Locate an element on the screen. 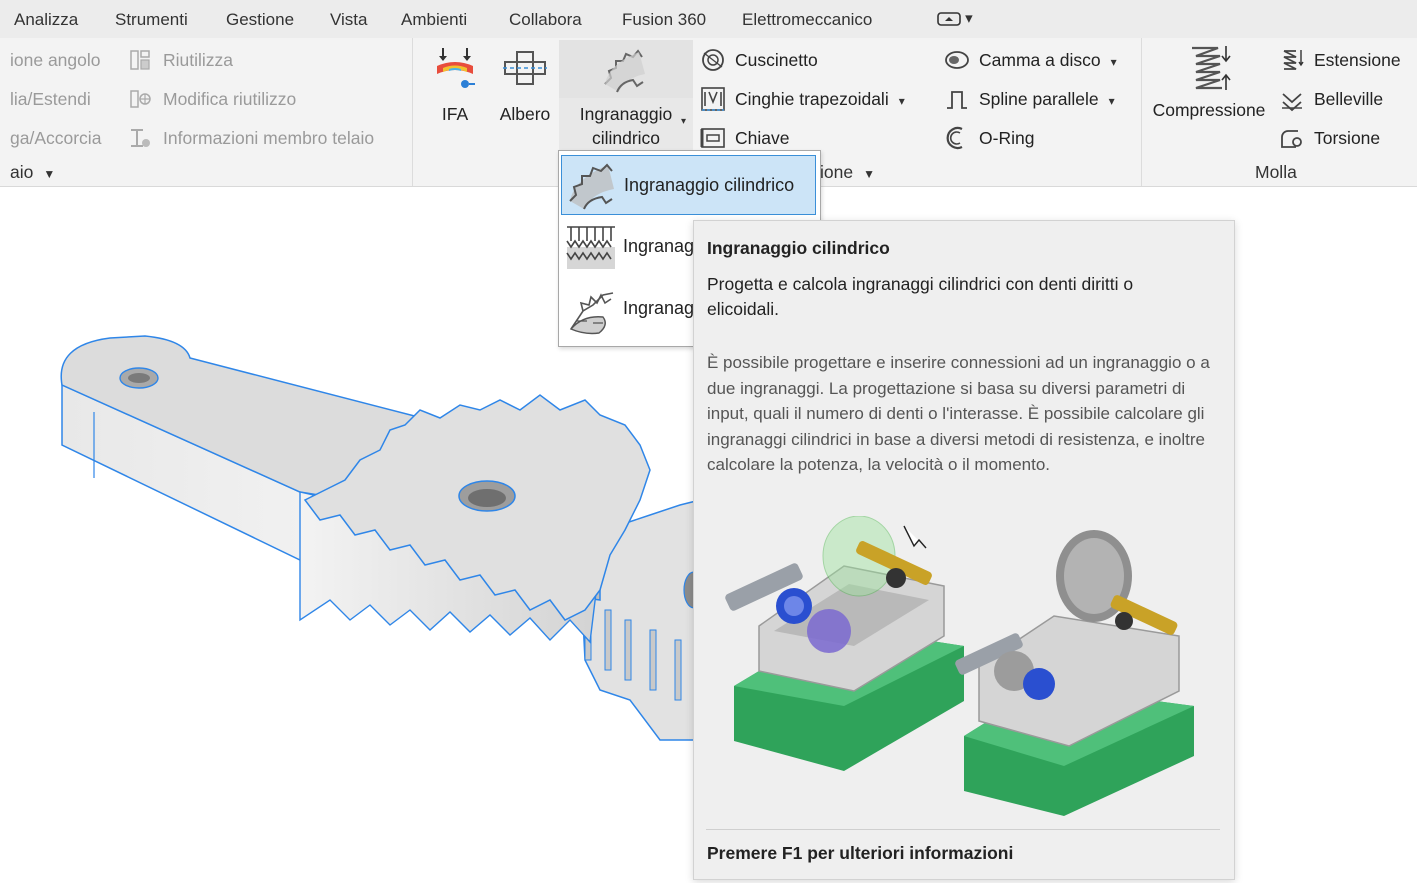  edit-reuse-button: Modifica riutilizzo is located at coordinates (229, 99).